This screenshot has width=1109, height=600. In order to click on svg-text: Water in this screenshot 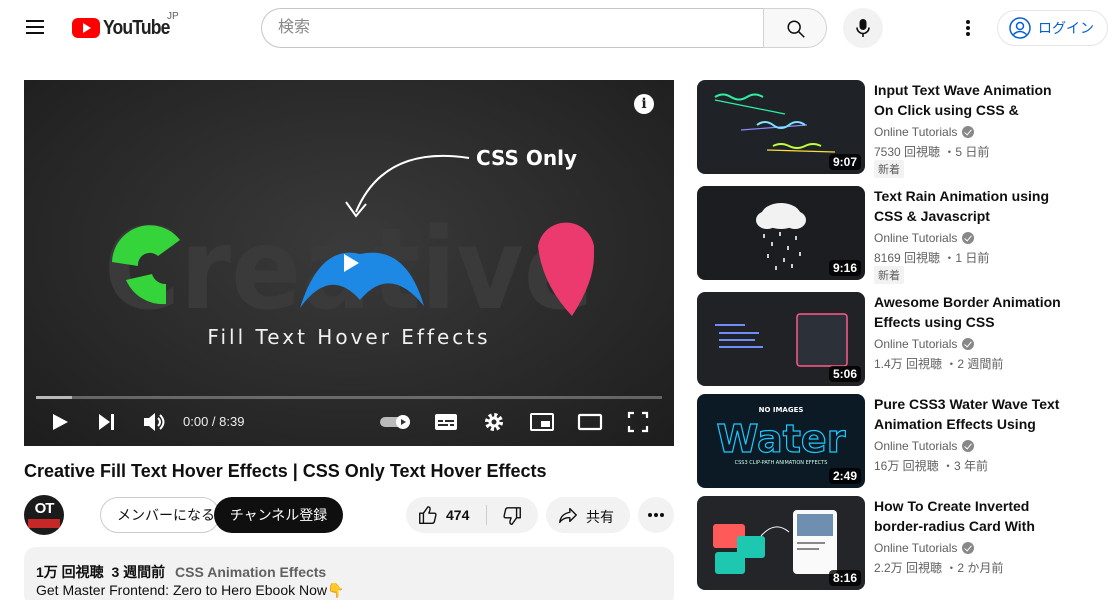, I will do `click(781, 439)`.